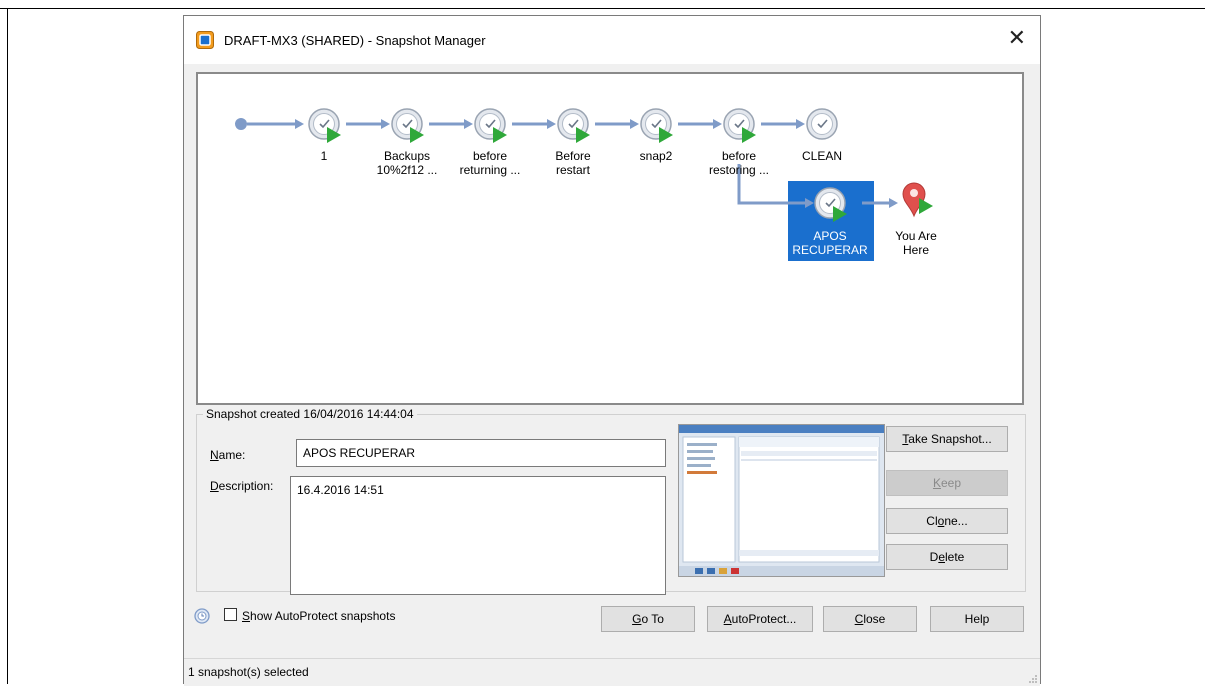 Image resolution: width=1205 pixels, height=686 pixels. Describe the element at coordinates (299, 124) in the screenshot. I see `root-arrow-head` at that location.